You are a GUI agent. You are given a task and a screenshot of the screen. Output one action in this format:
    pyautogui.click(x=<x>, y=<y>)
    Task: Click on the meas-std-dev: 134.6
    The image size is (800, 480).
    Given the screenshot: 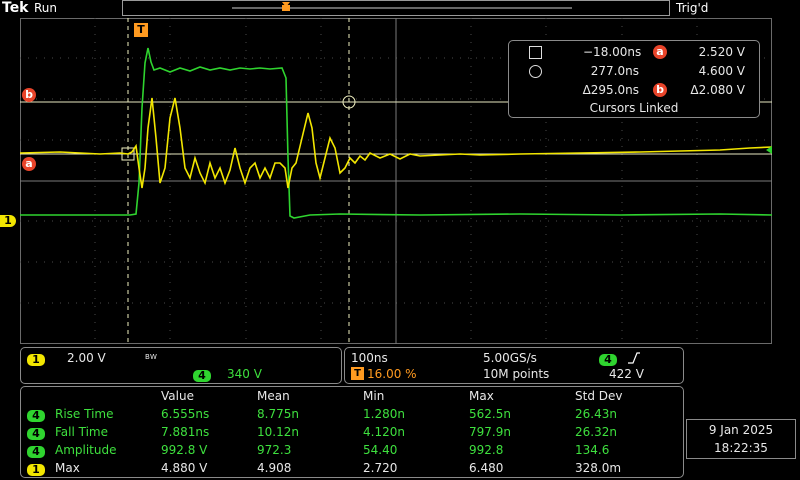 What is the action you would take?
    pyautogui.click(x=592, y=450)
    